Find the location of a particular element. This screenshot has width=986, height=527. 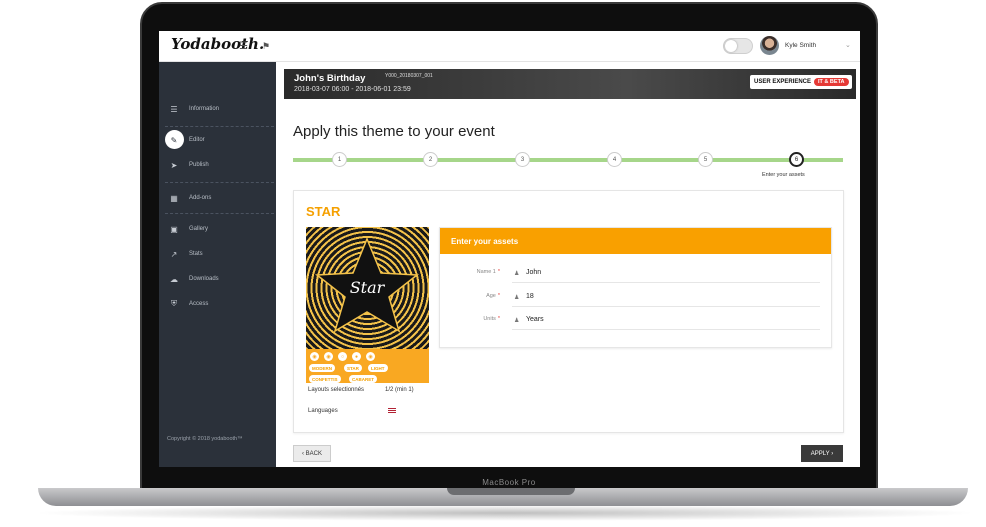

units-input: Years is located at coordinates (535, 319).